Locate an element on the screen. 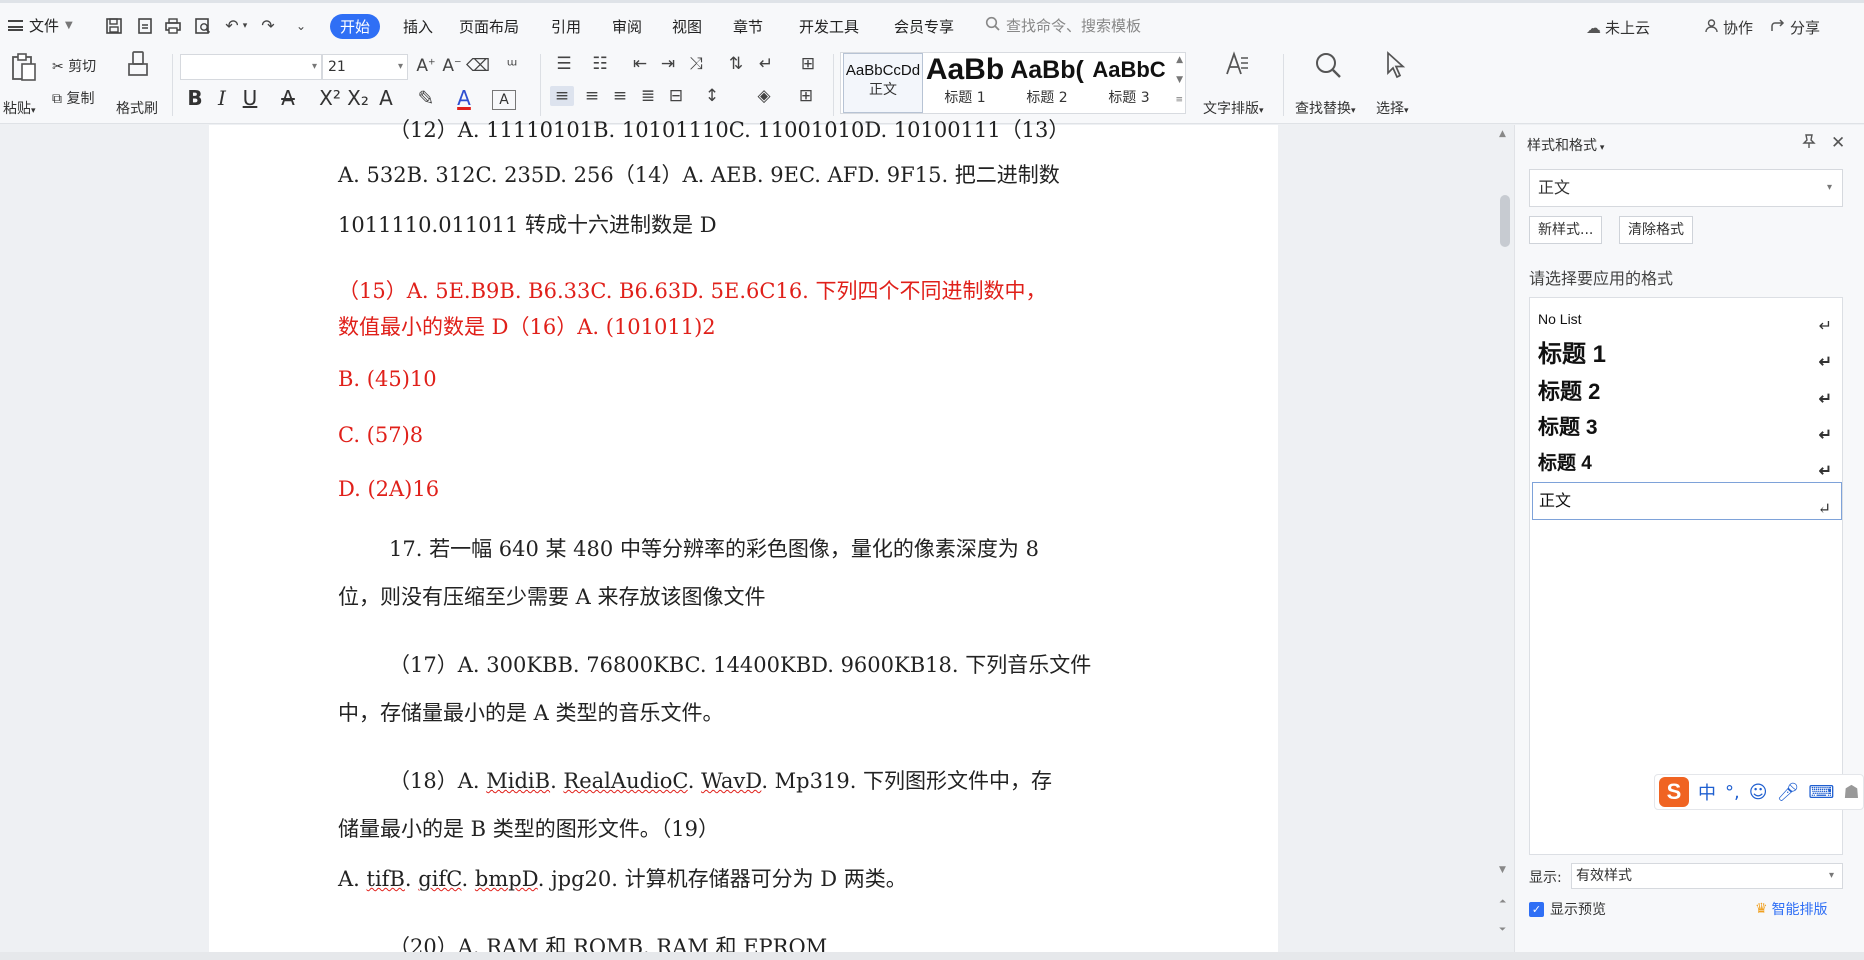  paste-button: 粘贴▾ is located at coordinates (19, 108).